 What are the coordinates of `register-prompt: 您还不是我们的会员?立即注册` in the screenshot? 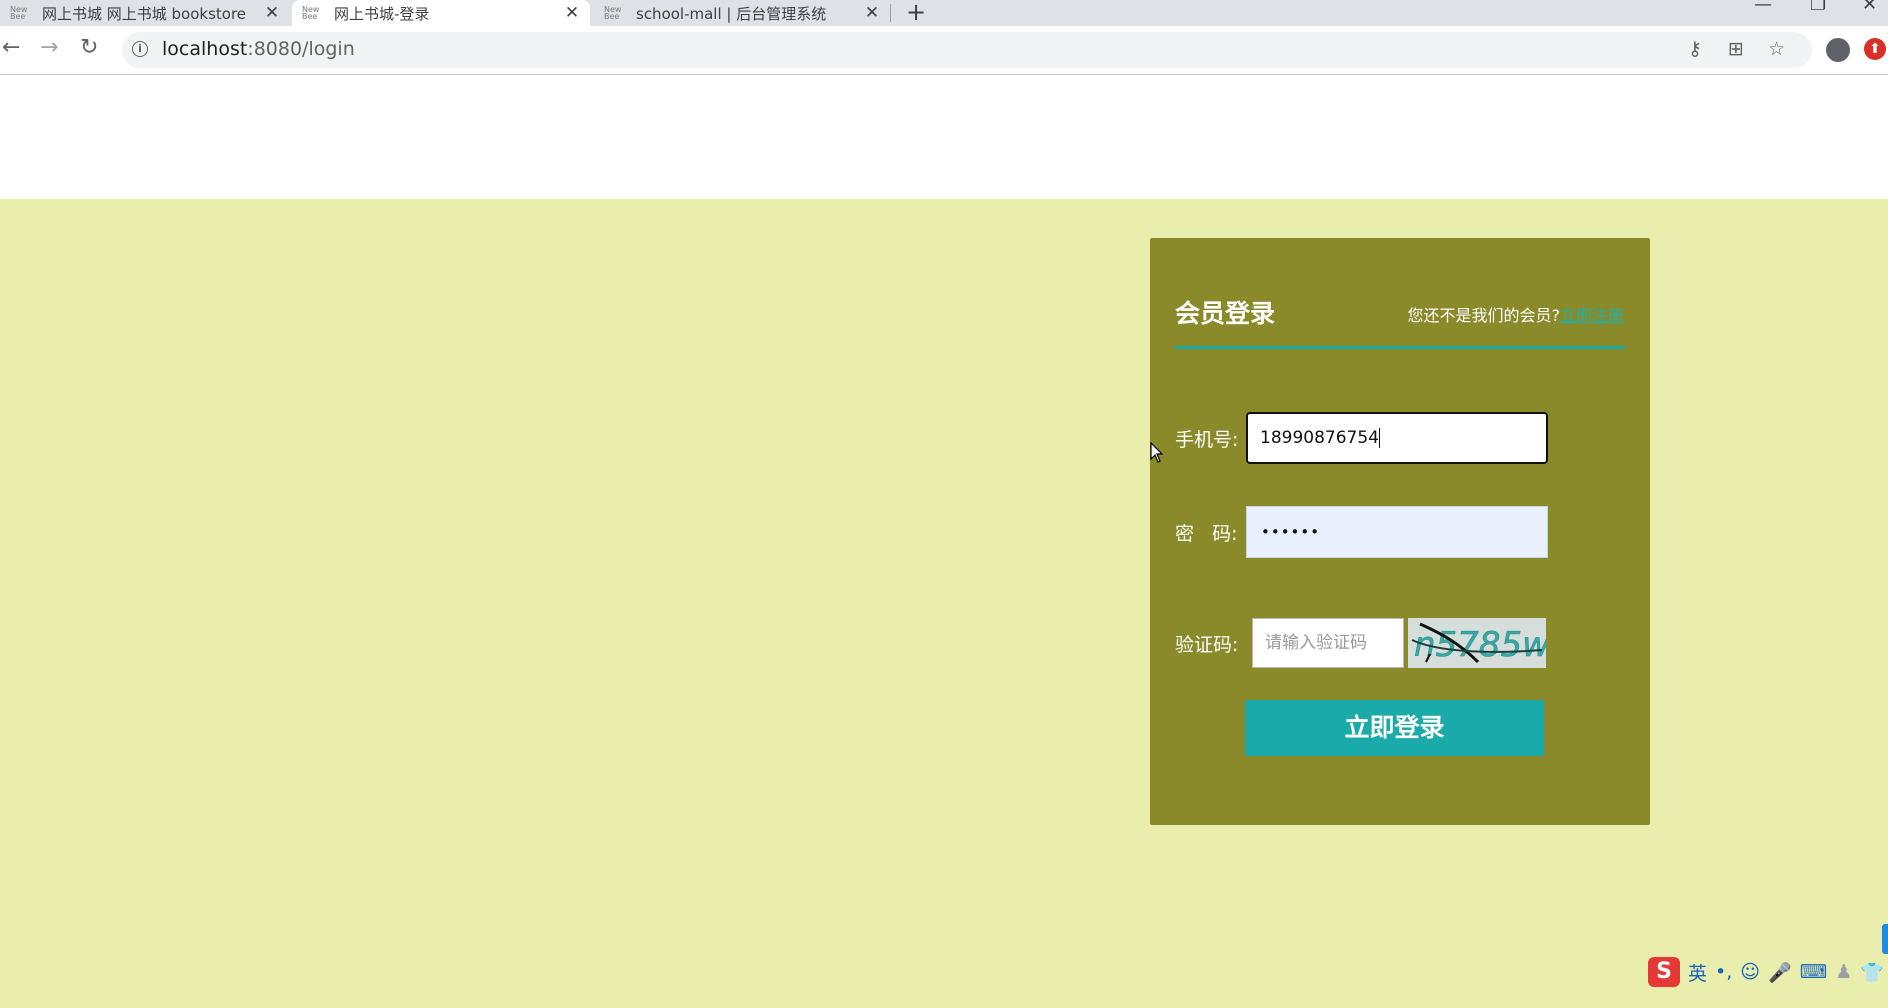 It's located at (1515, 314).